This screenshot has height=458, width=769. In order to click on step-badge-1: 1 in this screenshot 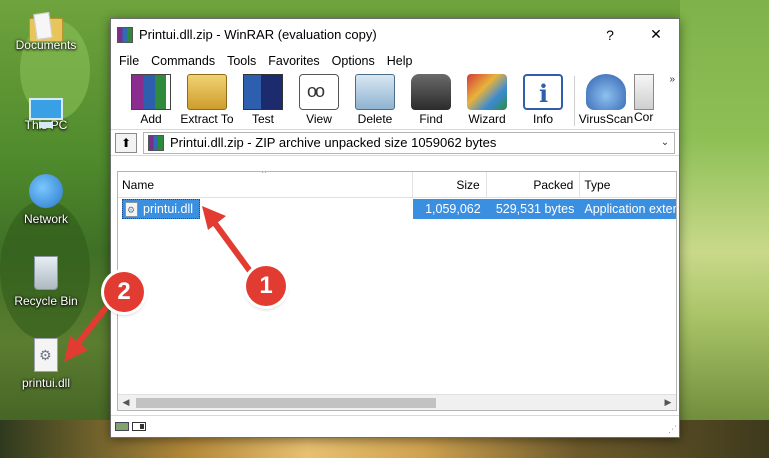, I will do `click(266, 286)`.